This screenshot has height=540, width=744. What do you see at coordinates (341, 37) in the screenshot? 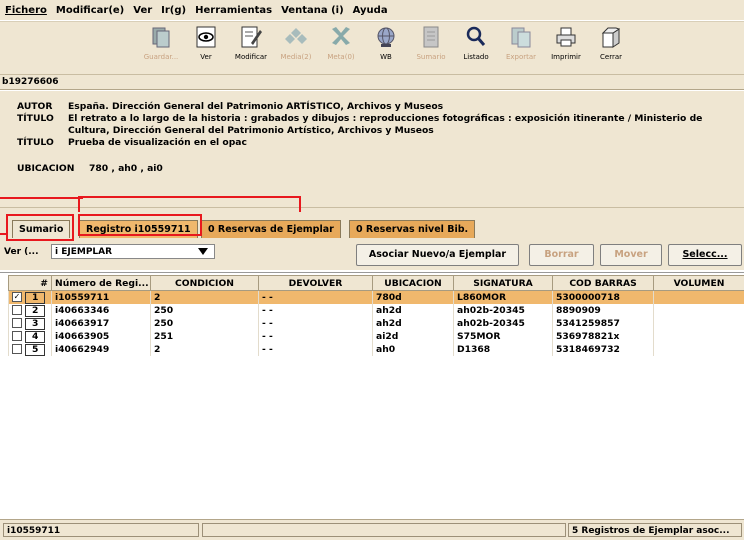
I see `meta-icon` at bounding box center [341, 37].